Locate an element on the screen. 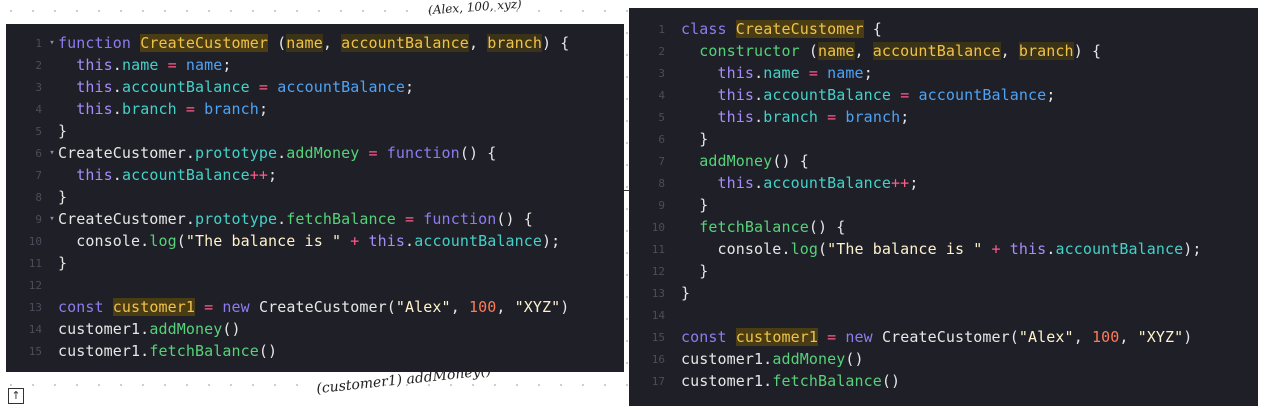  code-line: 8 this.accountBalance++; is located at coordinates (943, 183).